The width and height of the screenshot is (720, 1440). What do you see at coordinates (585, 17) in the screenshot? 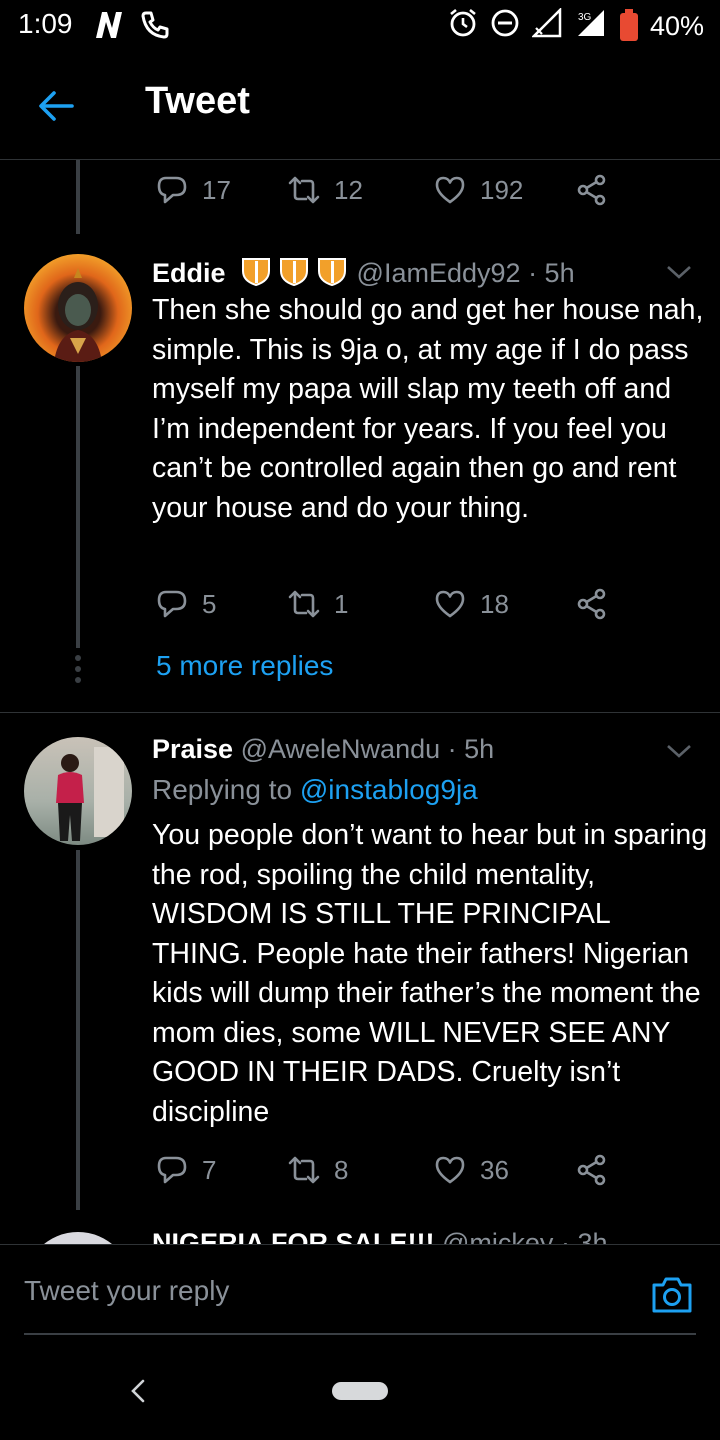
I see `svg-text: 3G` at bounding box center [585, 17].